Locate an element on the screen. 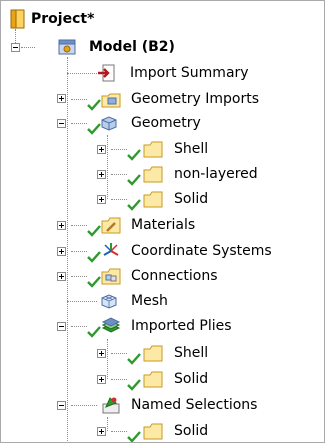 This screenshot has height=443, width=325. geometry-icon is located at coordinates (109, 123).